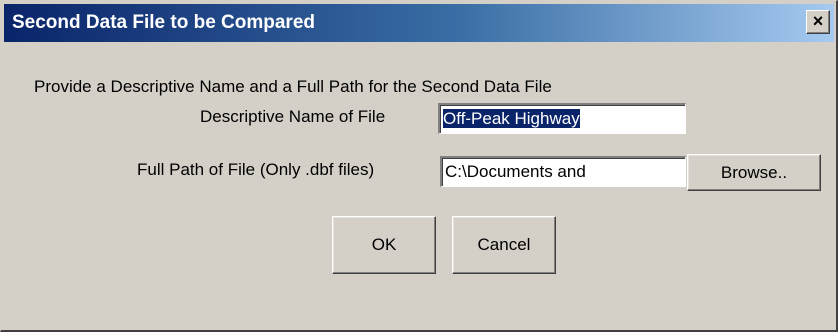 The image size is (838, 332). I want to click on full-path-label: Full Path of File (Only .dbf files), so click(256, 169).